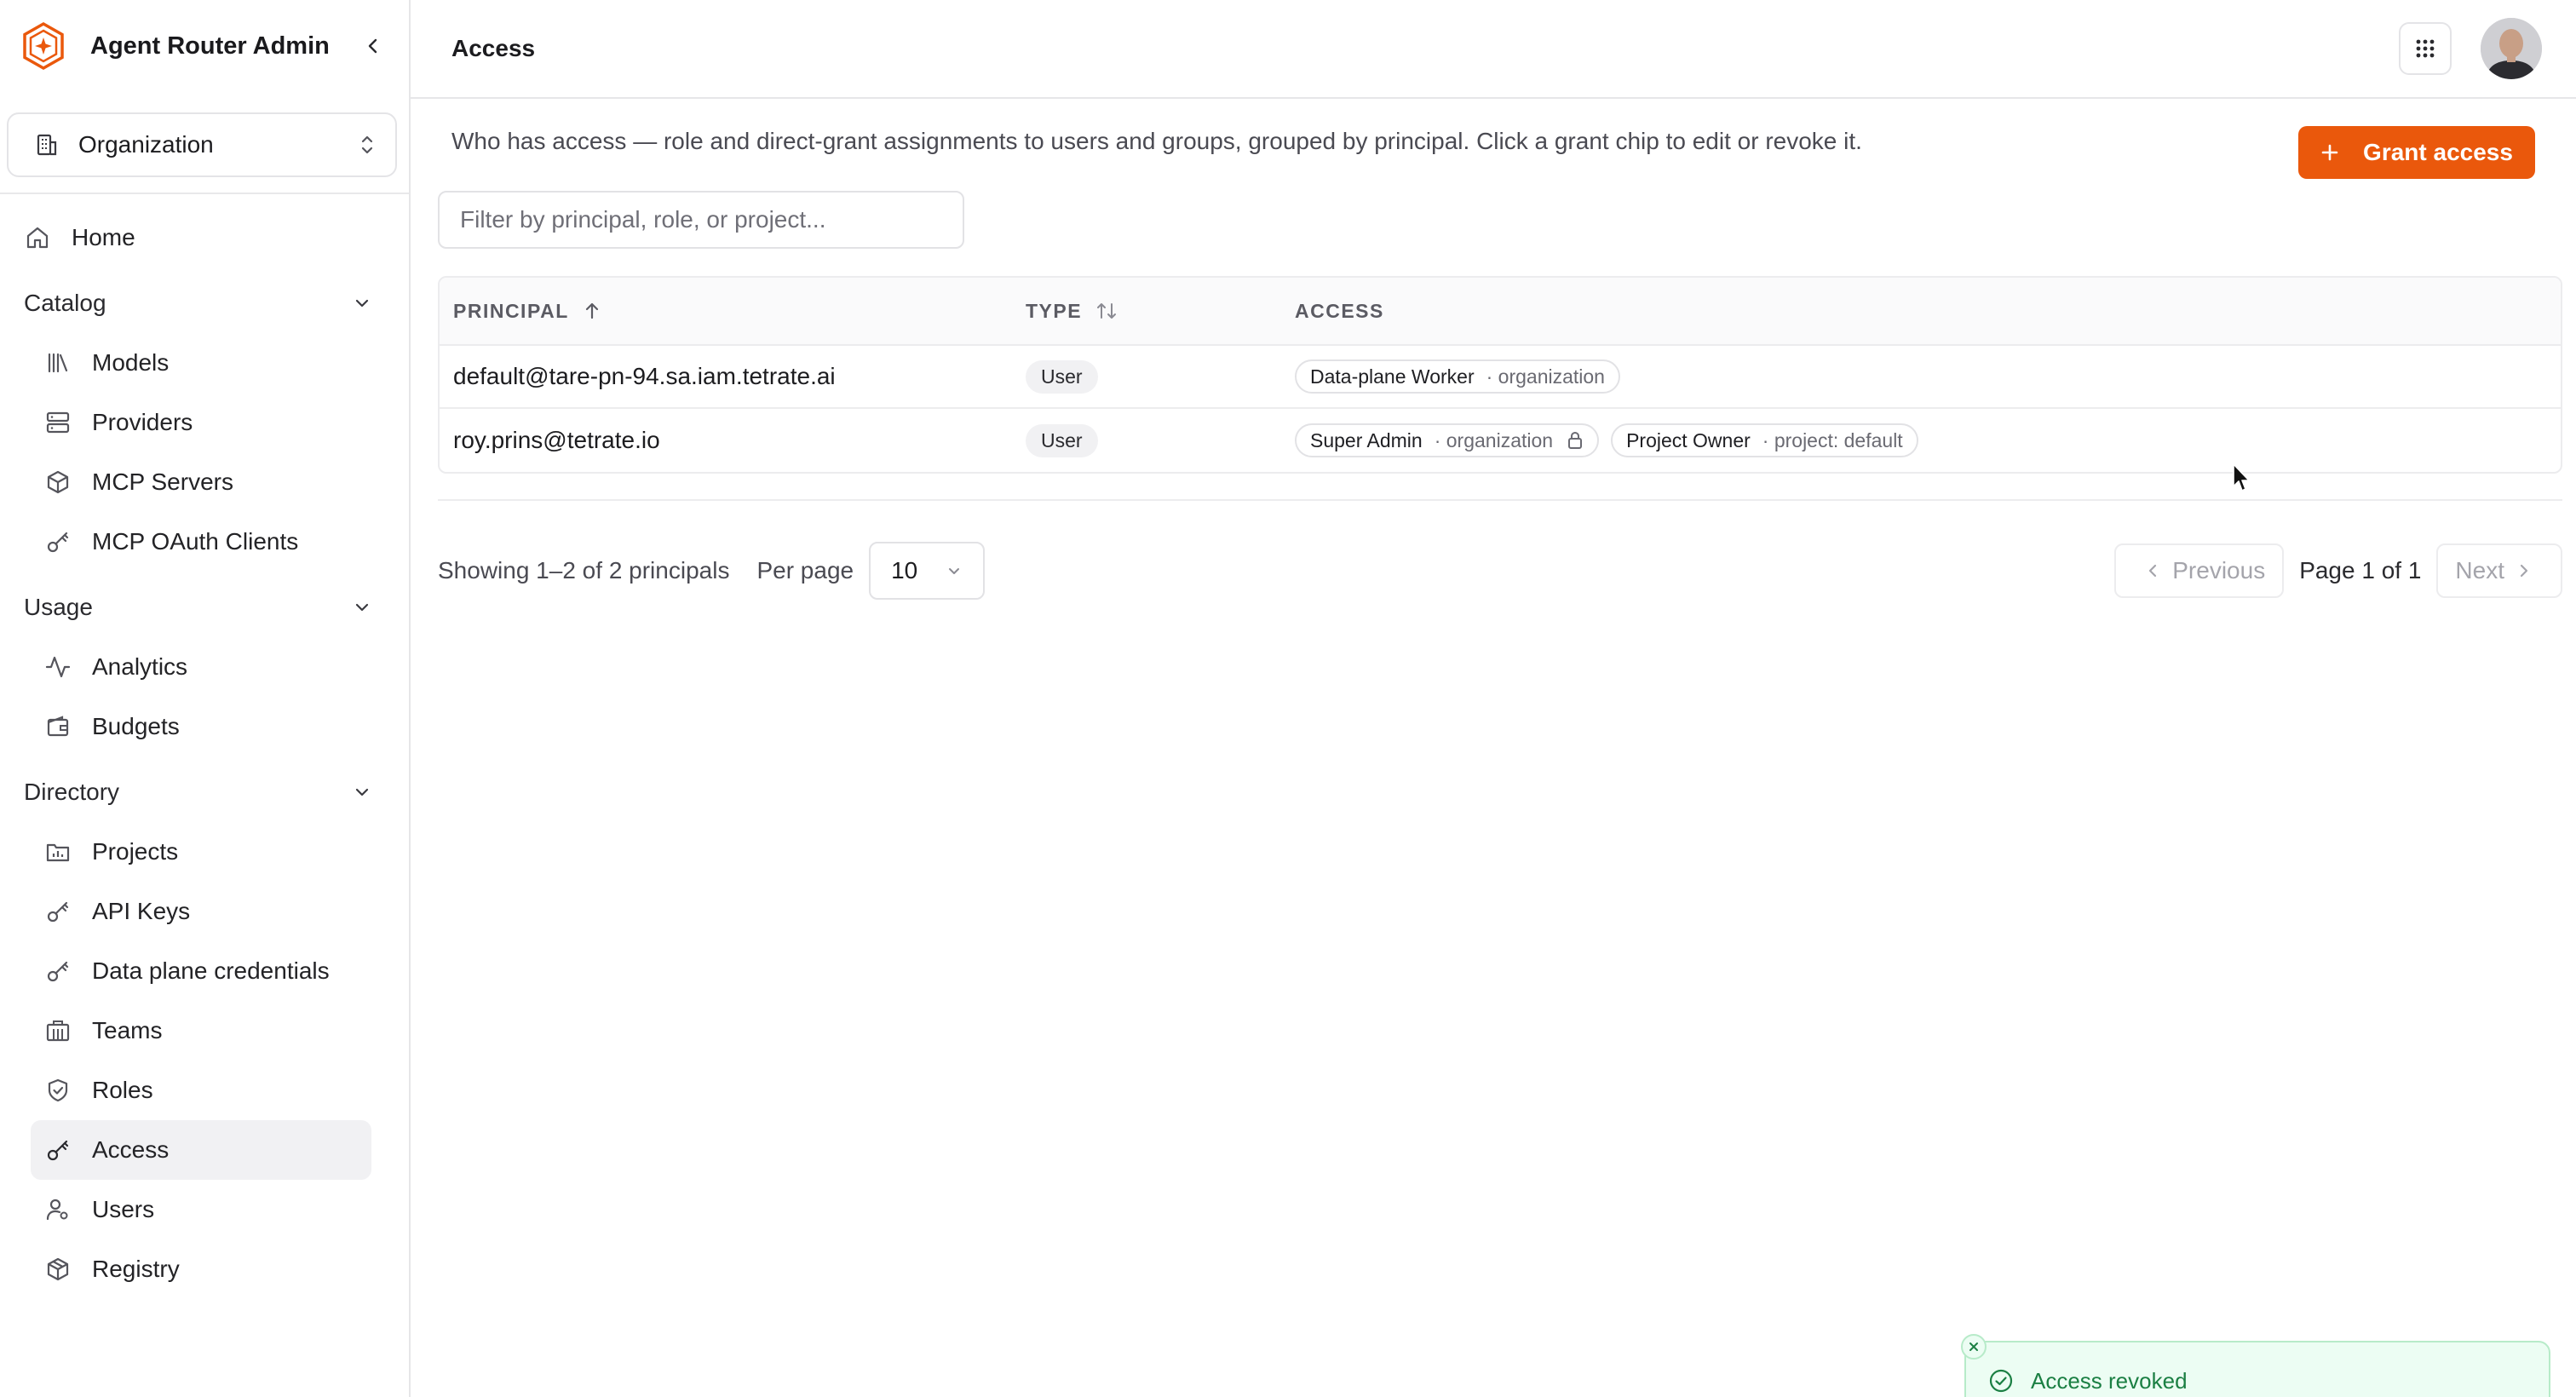  I want to click on grant-access-button: Grant access, so click(2416, 152).